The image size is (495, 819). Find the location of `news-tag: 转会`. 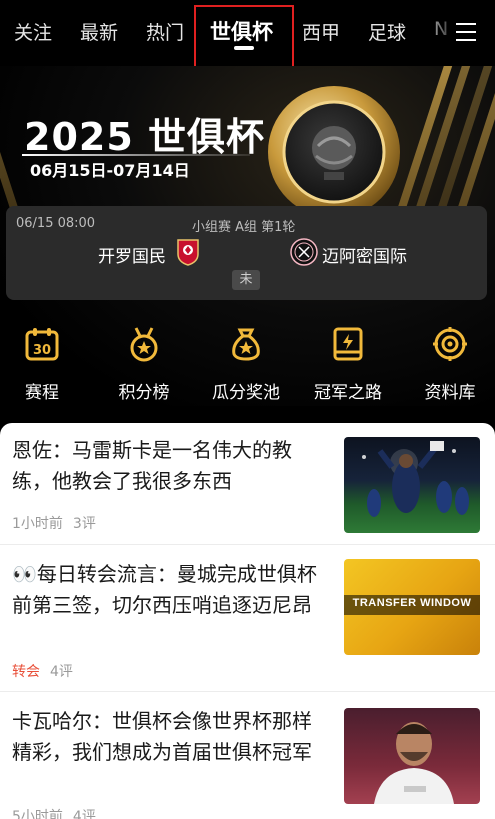

news-tag: 转会 is located at coordinates (26, 672).